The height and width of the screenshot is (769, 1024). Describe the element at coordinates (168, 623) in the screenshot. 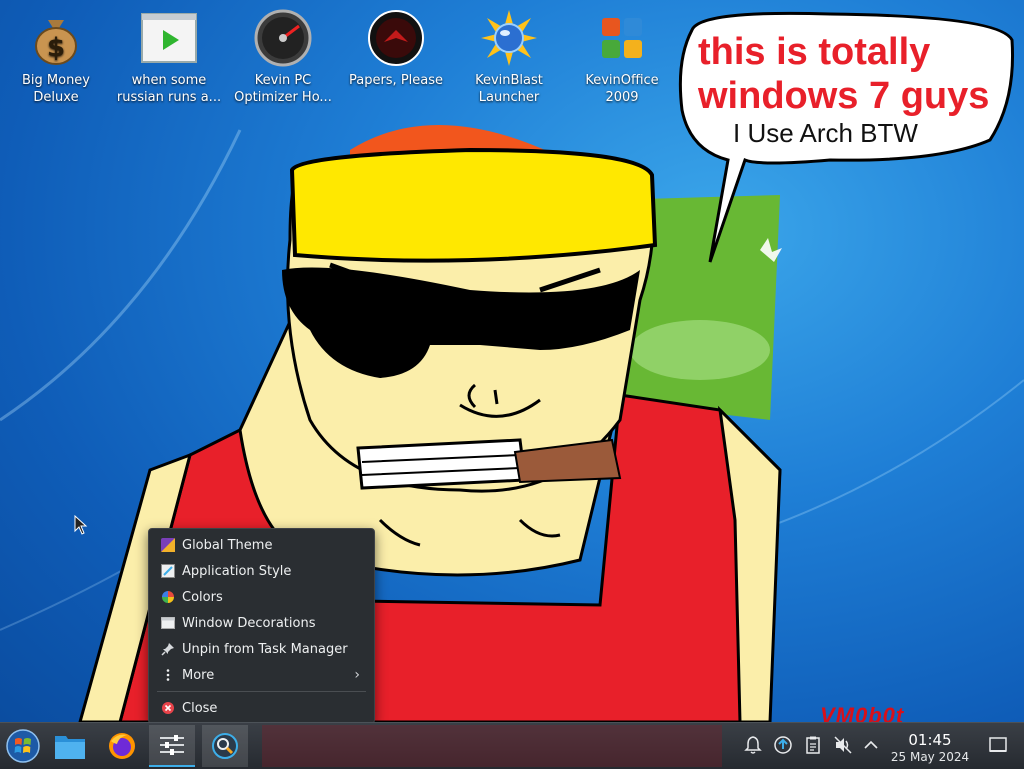

I see `window-decorations-icon` at that location.